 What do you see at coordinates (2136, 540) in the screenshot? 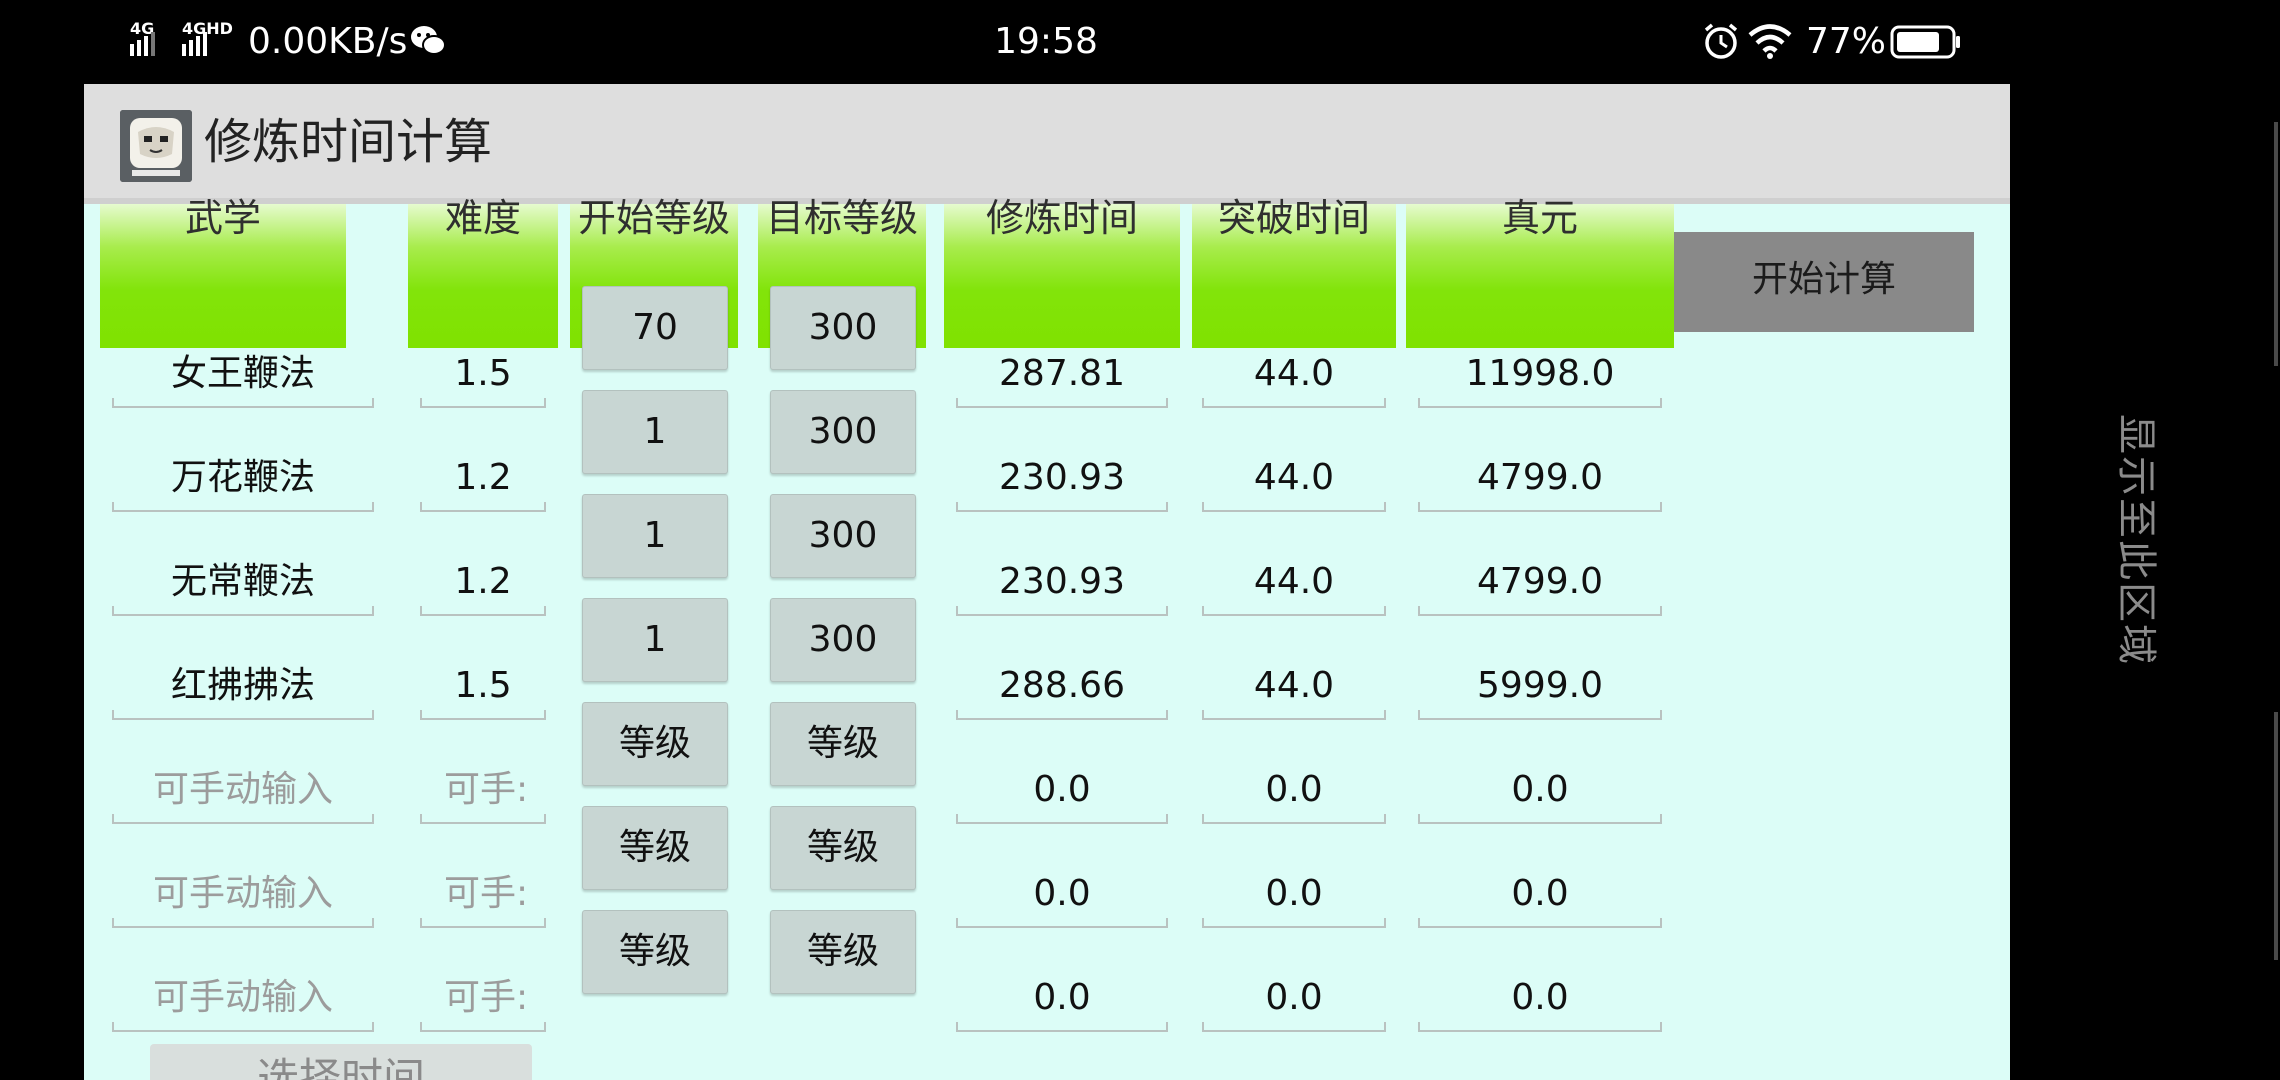
I see `display-area-label: 显示至此区域` at bounding box center [2136, 540].